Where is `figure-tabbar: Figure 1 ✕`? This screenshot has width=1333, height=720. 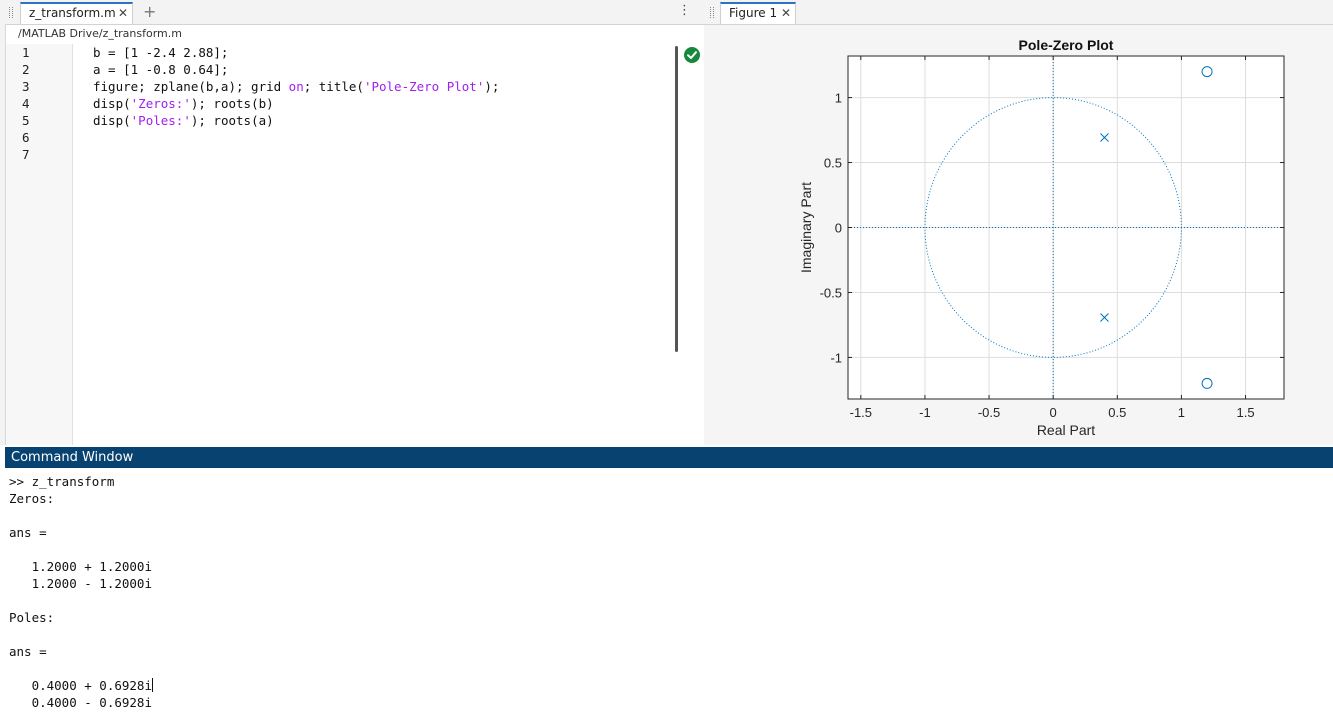
figure-tabbar: Figure 1 ✕ is located at coordinates (1018, 12).